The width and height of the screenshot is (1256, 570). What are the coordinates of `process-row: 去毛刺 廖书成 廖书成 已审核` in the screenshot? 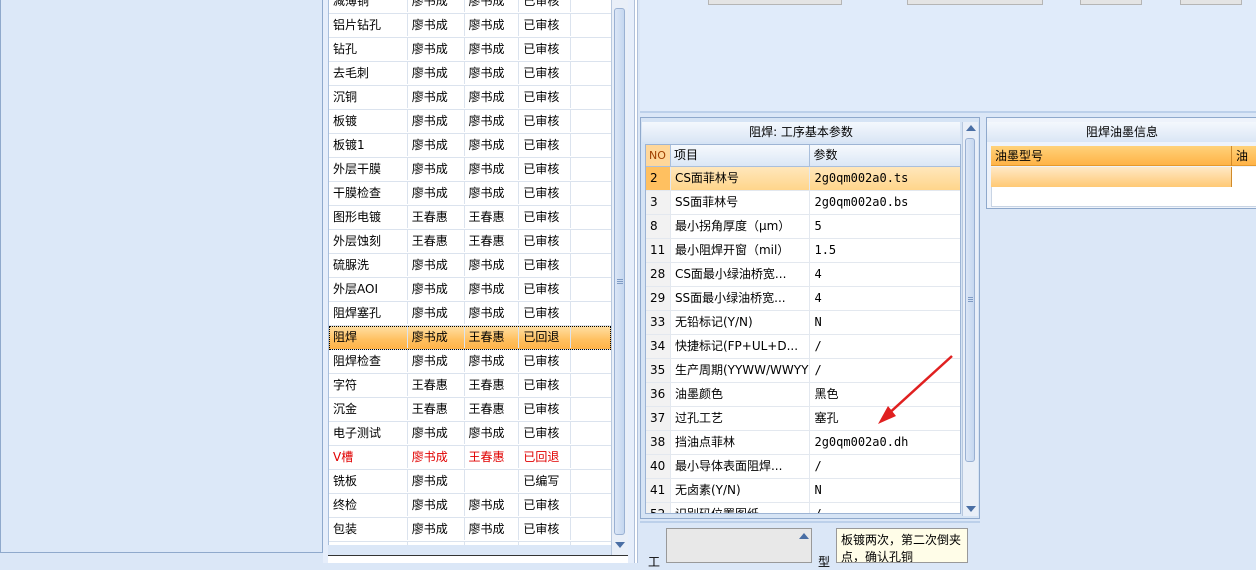 It's located at (470, 74).